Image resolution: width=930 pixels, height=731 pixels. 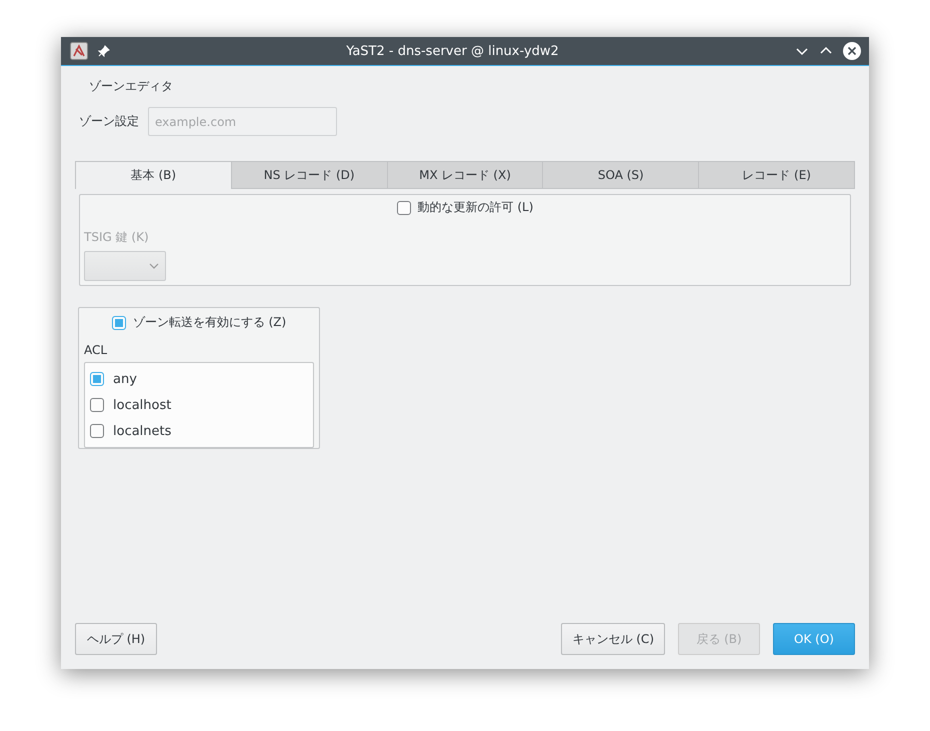 What do you see at coordinates (131, 86) in the screenshot?
I see `dialog-heading: ゾーンエディタ` at bounding box center [131, 86].